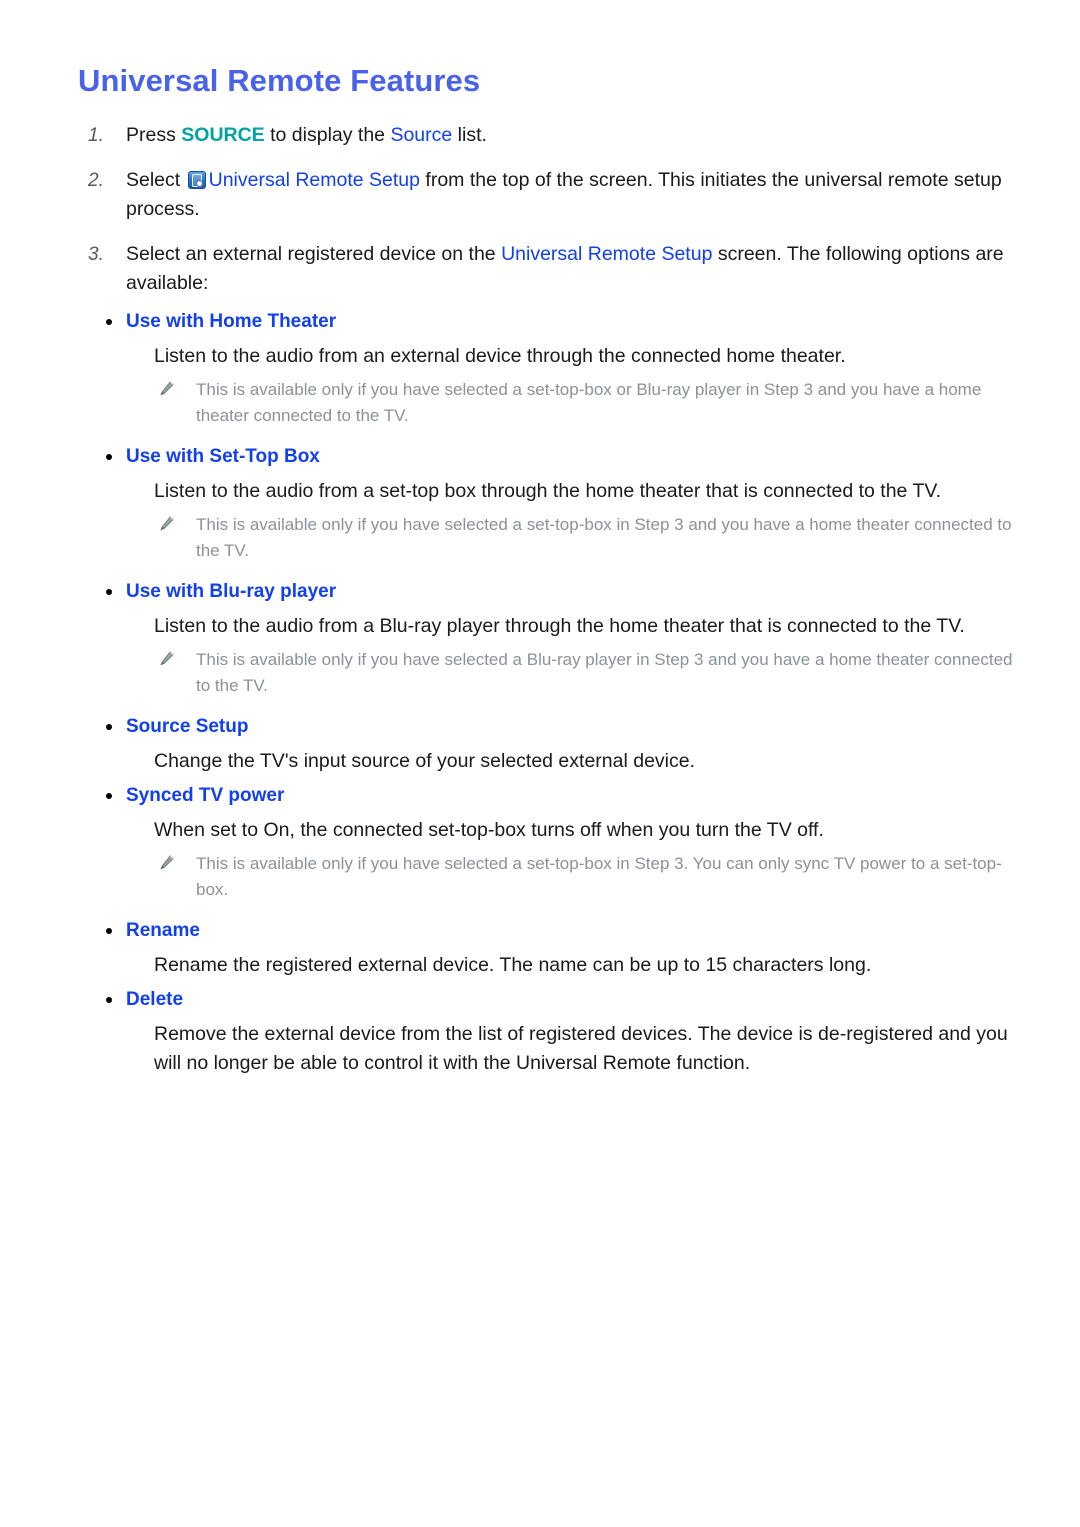  I want to click on option-heading-label: Rename, so click(163, 931).